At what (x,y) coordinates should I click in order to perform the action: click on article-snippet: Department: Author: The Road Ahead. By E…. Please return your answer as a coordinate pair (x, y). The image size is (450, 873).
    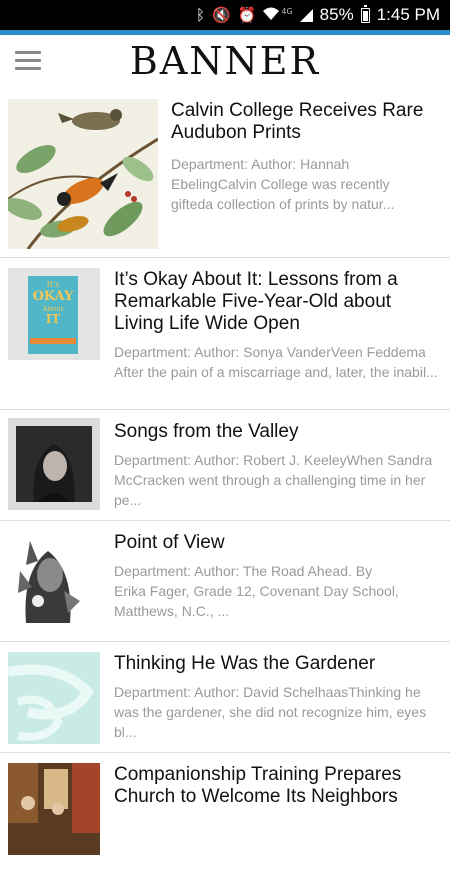
    Looking at the image, I should click on (256, 591).